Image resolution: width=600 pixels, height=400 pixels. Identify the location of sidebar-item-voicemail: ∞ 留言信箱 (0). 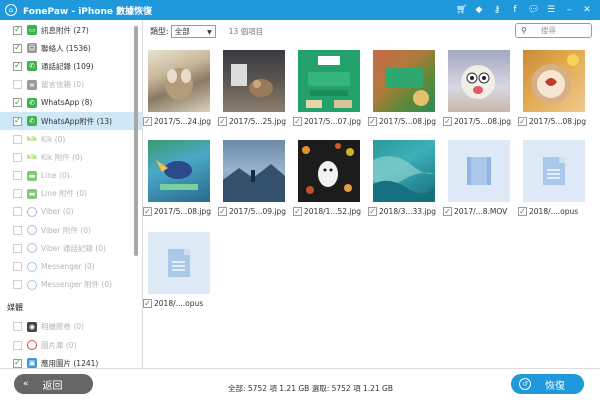
(71, 85).